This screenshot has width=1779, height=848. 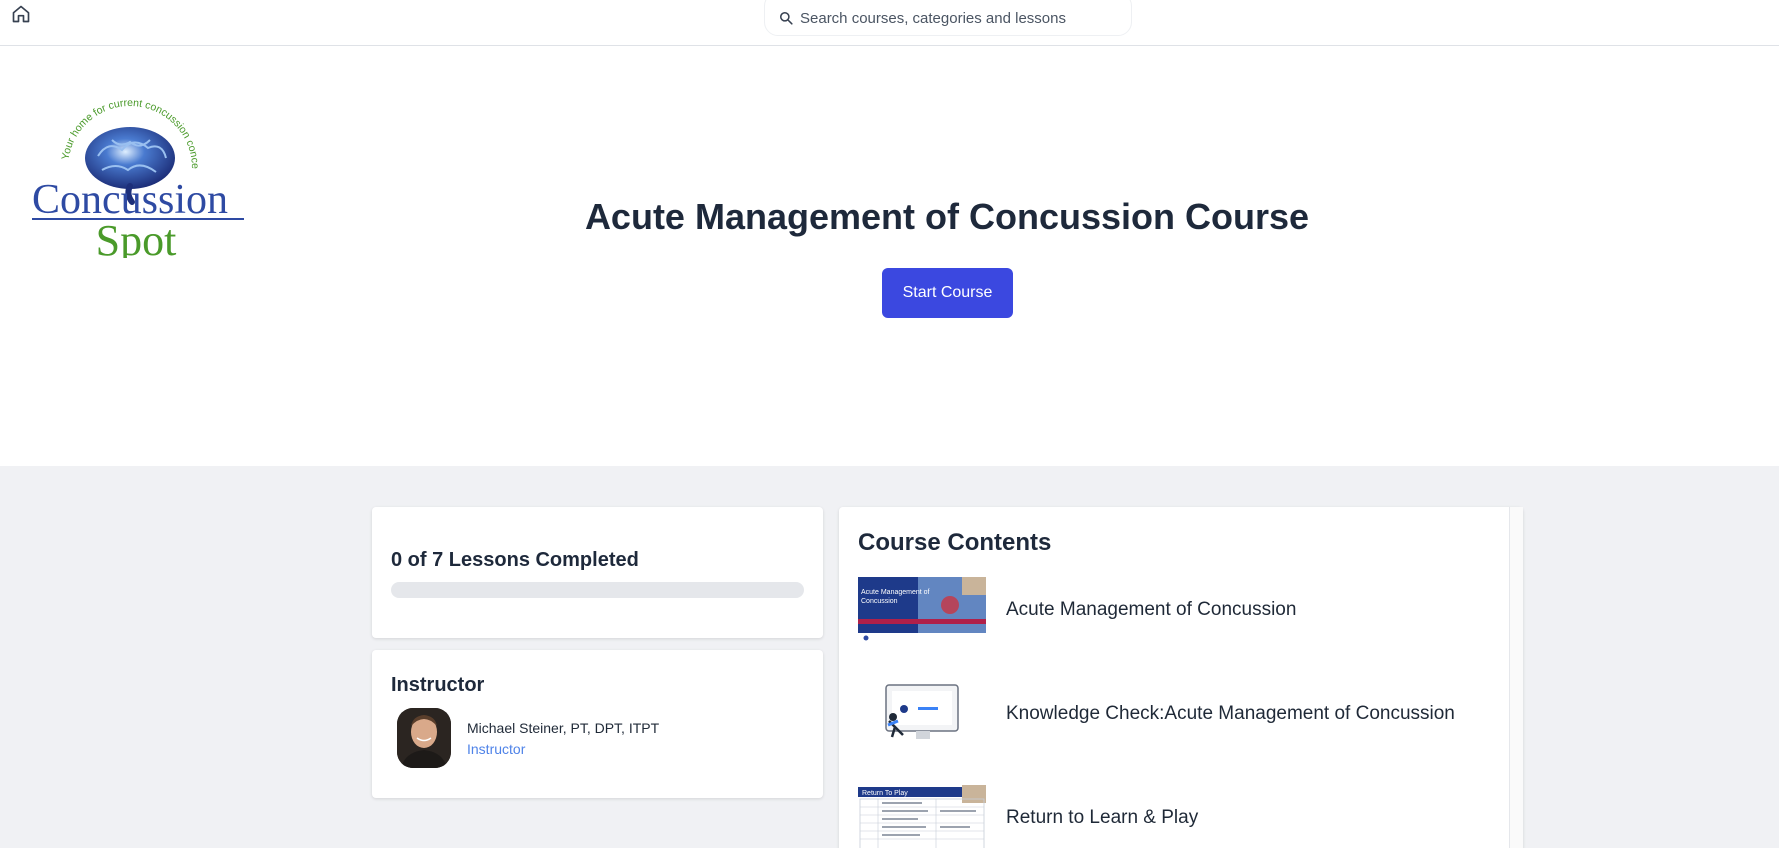 I want to click on lessons-completed-label: 0 of 7 Lessons Completed, so click(x=515, y=560).